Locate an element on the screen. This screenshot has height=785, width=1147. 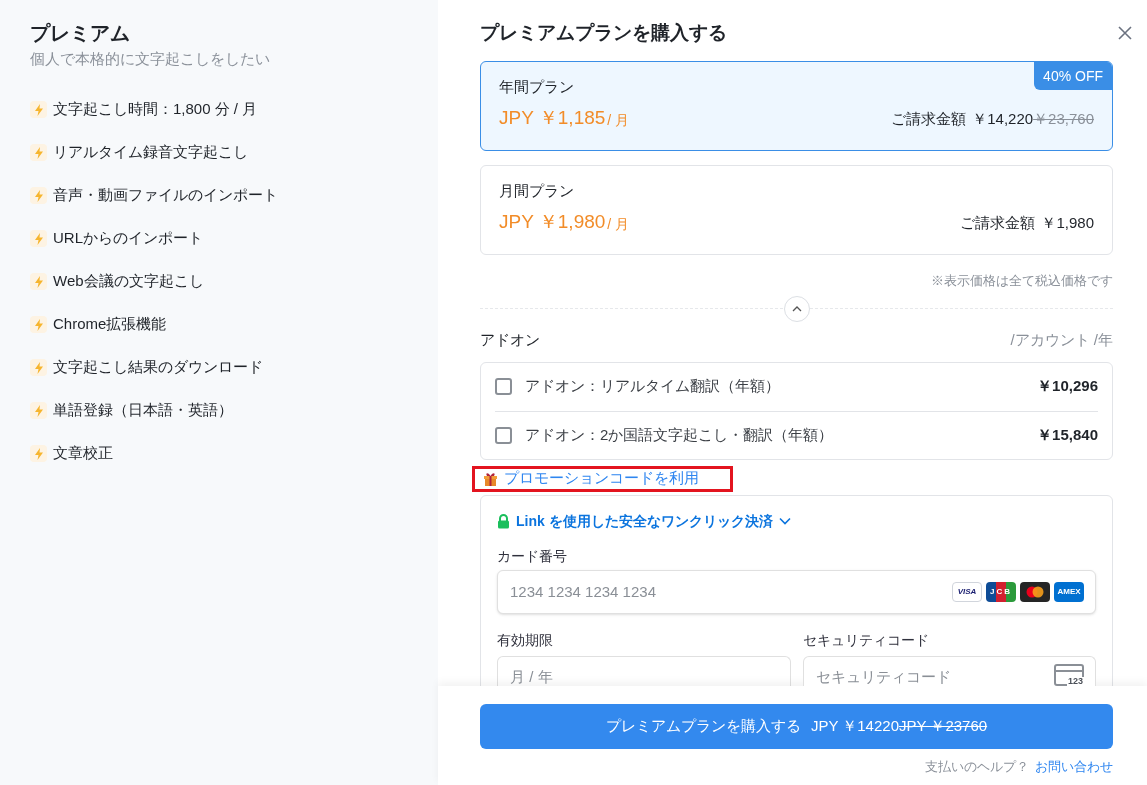
feature-text: 音声・動画ファイルのインポート is located at coordinates (165, 195).